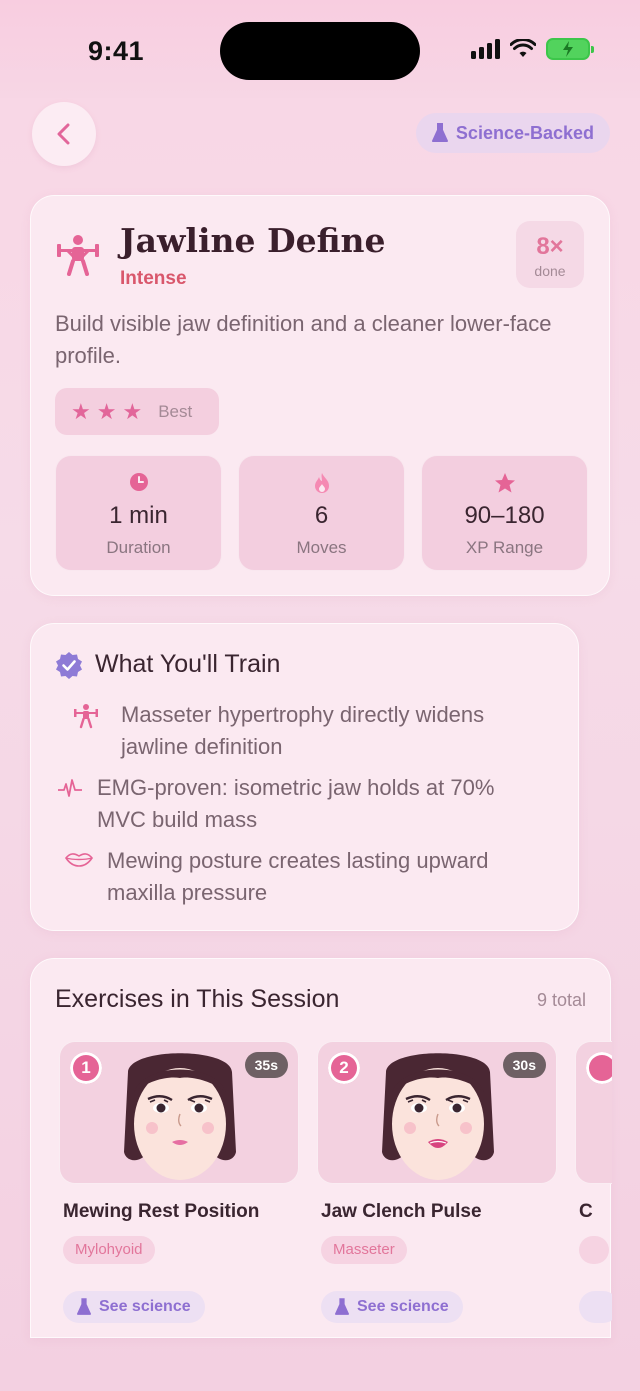 Image resolution: width=640 pixels, height=1391 pixels. Describe the element at coordinates (321, 515) in the screenshot. I see `stat-value: 6` at that location.